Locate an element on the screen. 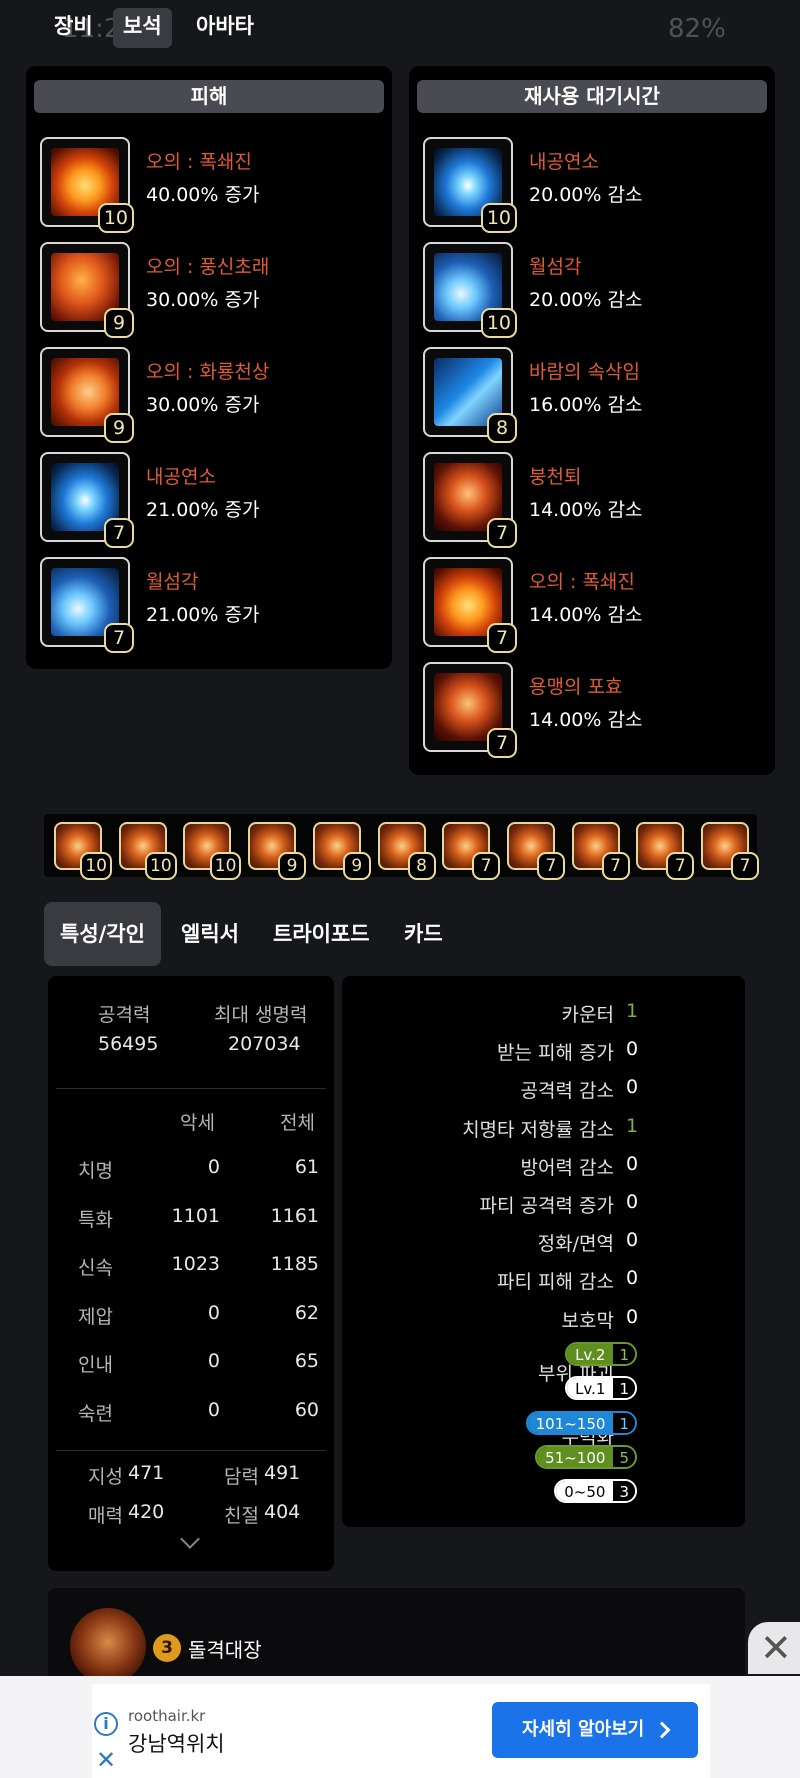  col-total: 전체 is located at coordinates (297, 1123).